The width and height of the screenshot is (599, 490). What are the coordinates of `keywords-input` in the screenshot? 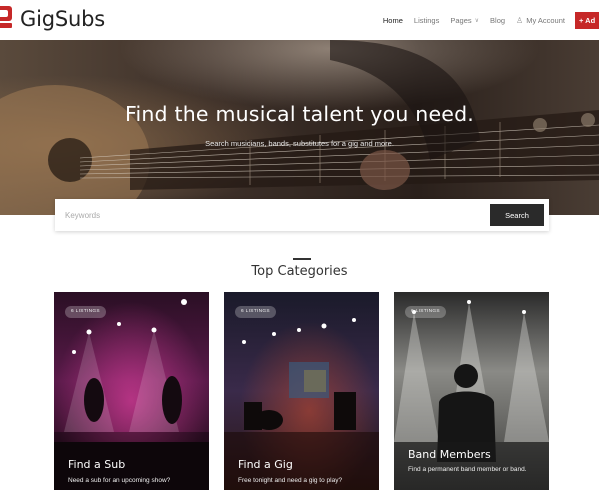 It's located at (271, 215).